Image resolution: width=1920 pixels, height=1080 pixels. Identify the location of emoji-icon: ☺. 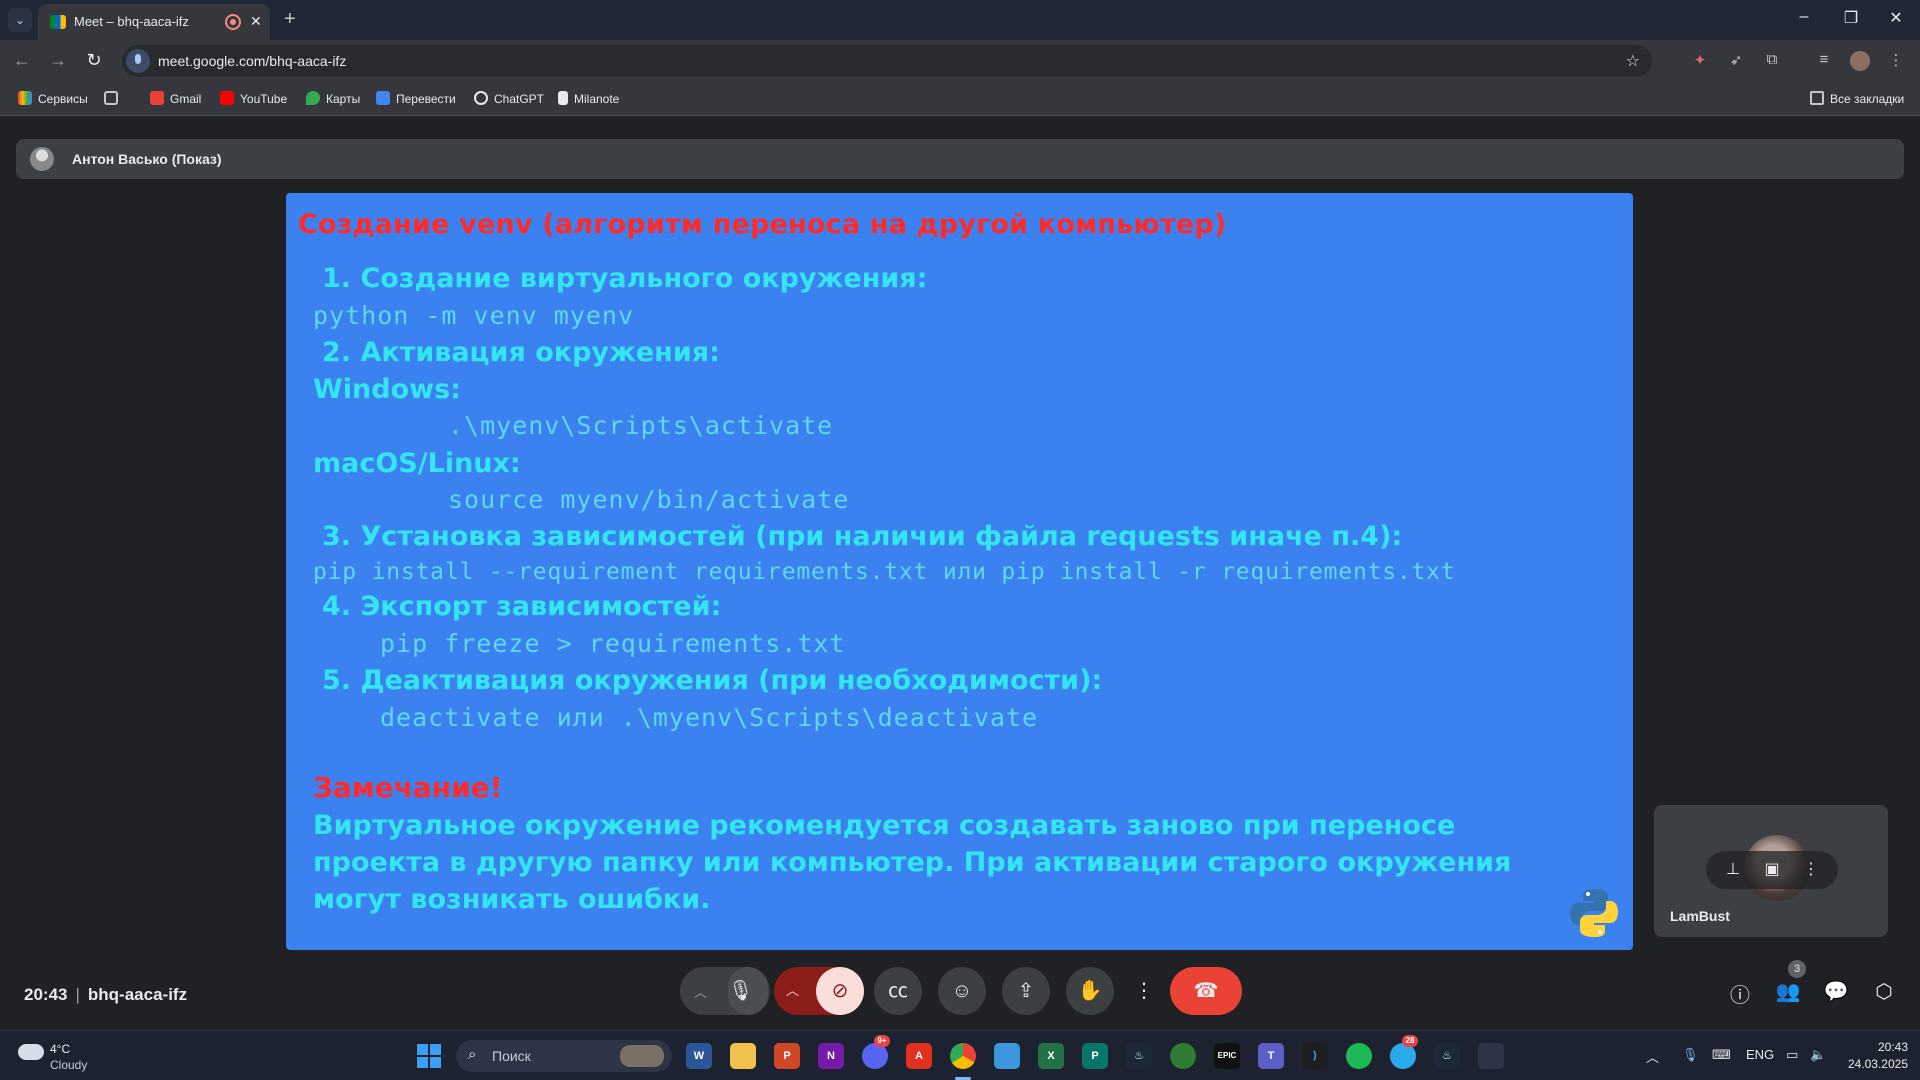
(962, 991).